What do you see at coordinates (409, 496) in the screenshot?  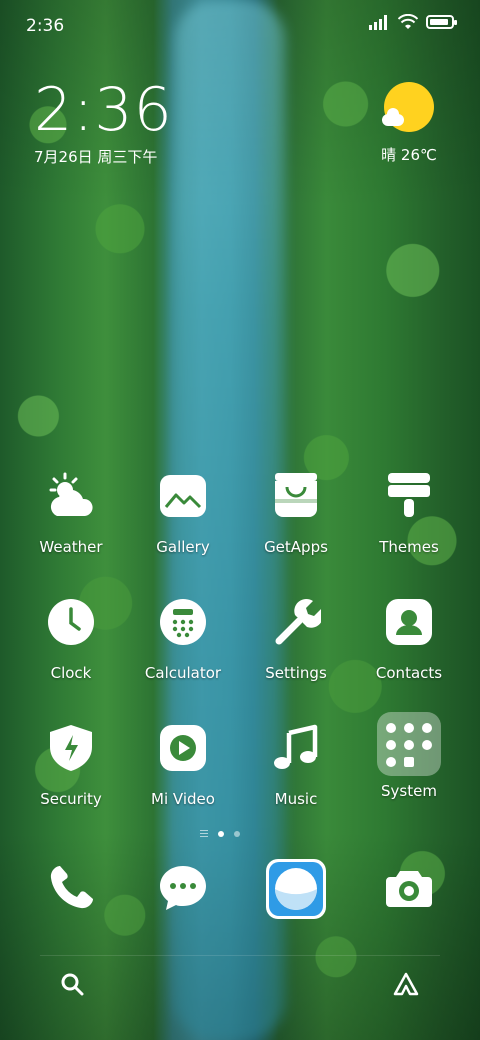 I see `themes-icon` at bounding box center [409, 496].